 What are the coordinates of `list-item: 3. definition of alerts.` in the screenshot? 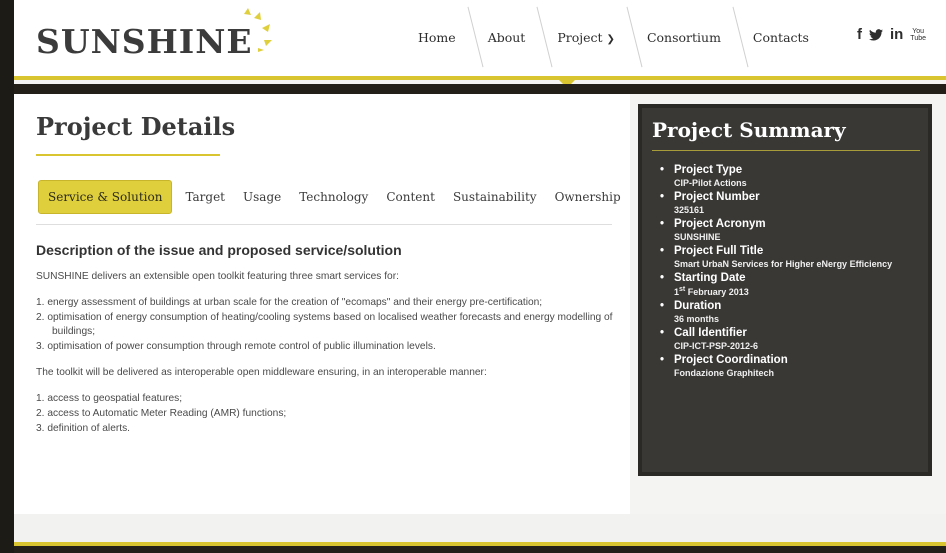 It's located at (83, 428).